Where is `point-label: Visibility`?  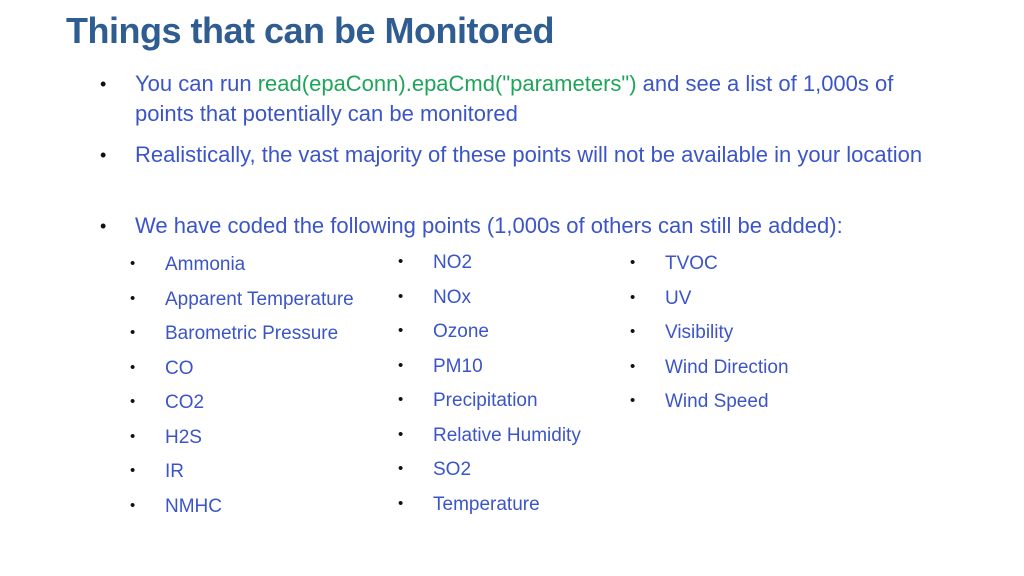
point-label: Visibility is located at coordinates (699, 332).